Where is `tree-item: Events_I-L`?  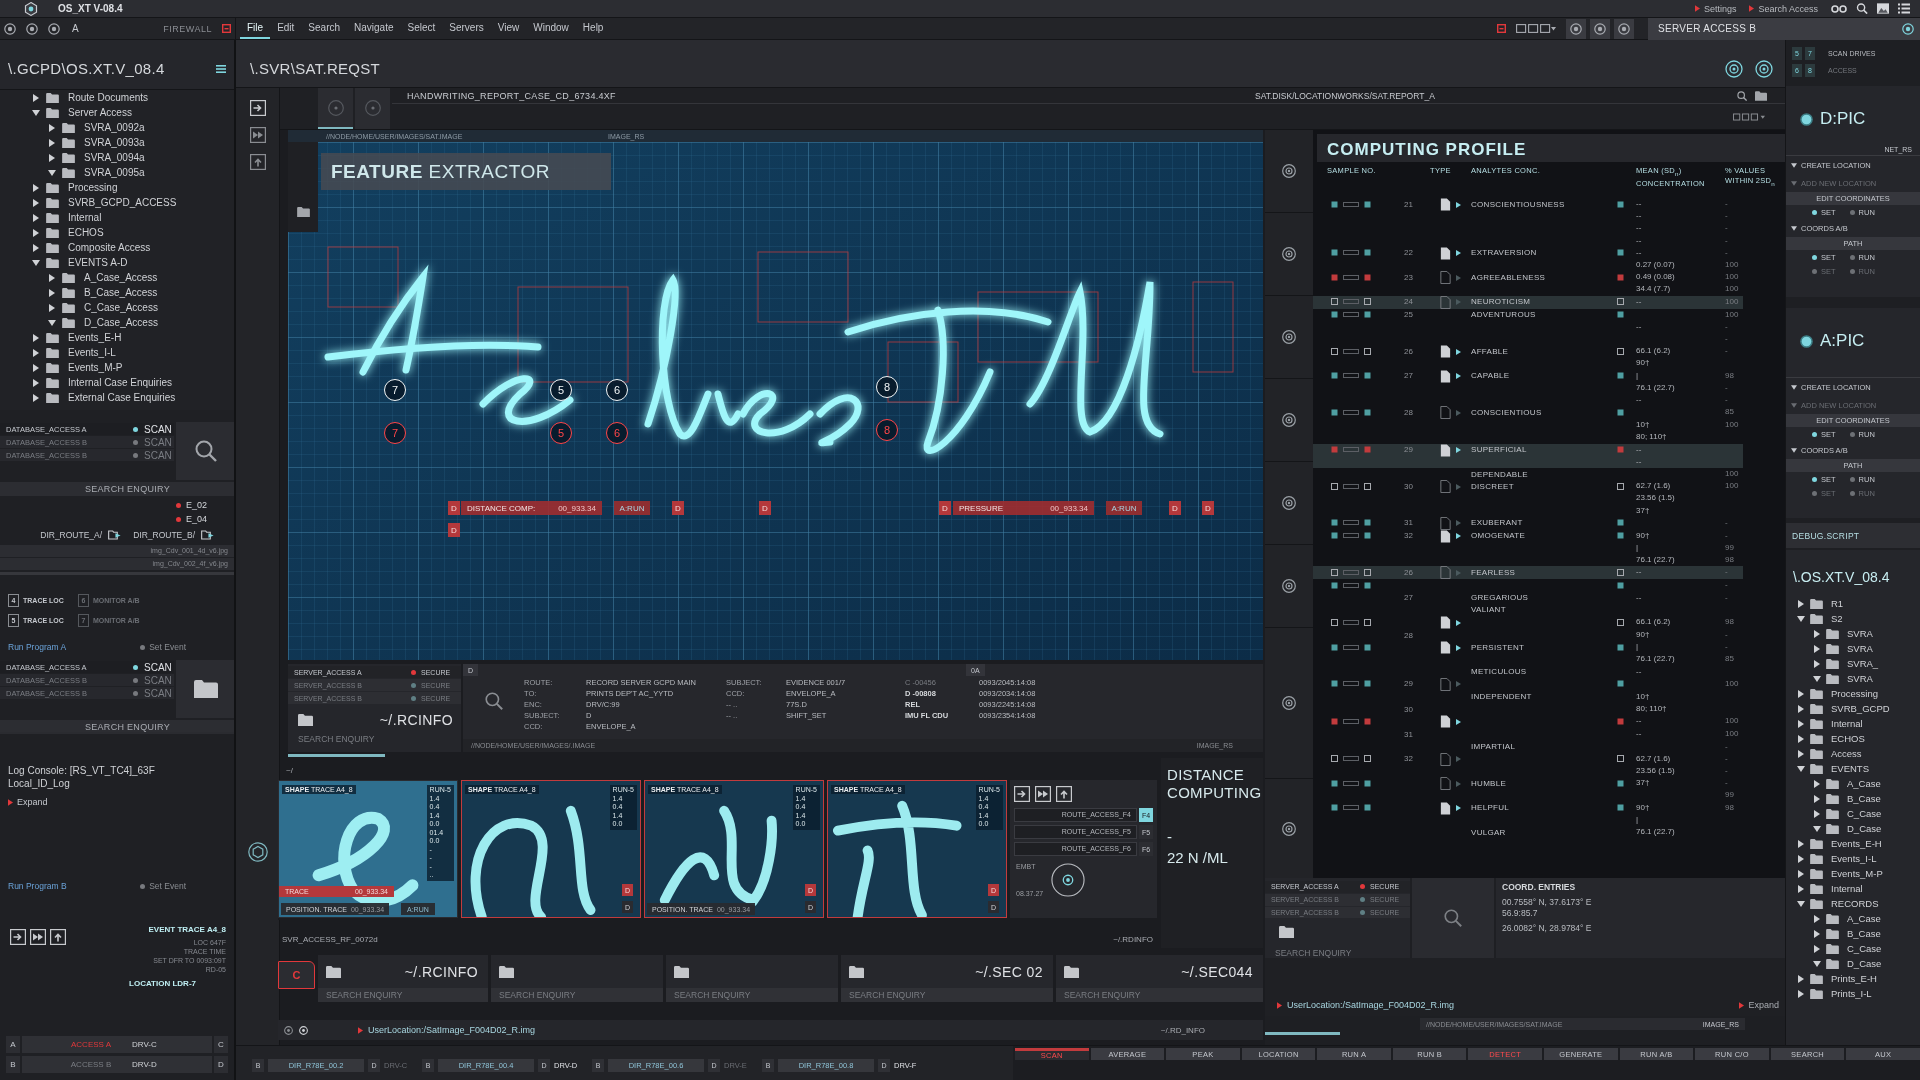
tree-item: Events_I-L is located at coordinates (74, 352).